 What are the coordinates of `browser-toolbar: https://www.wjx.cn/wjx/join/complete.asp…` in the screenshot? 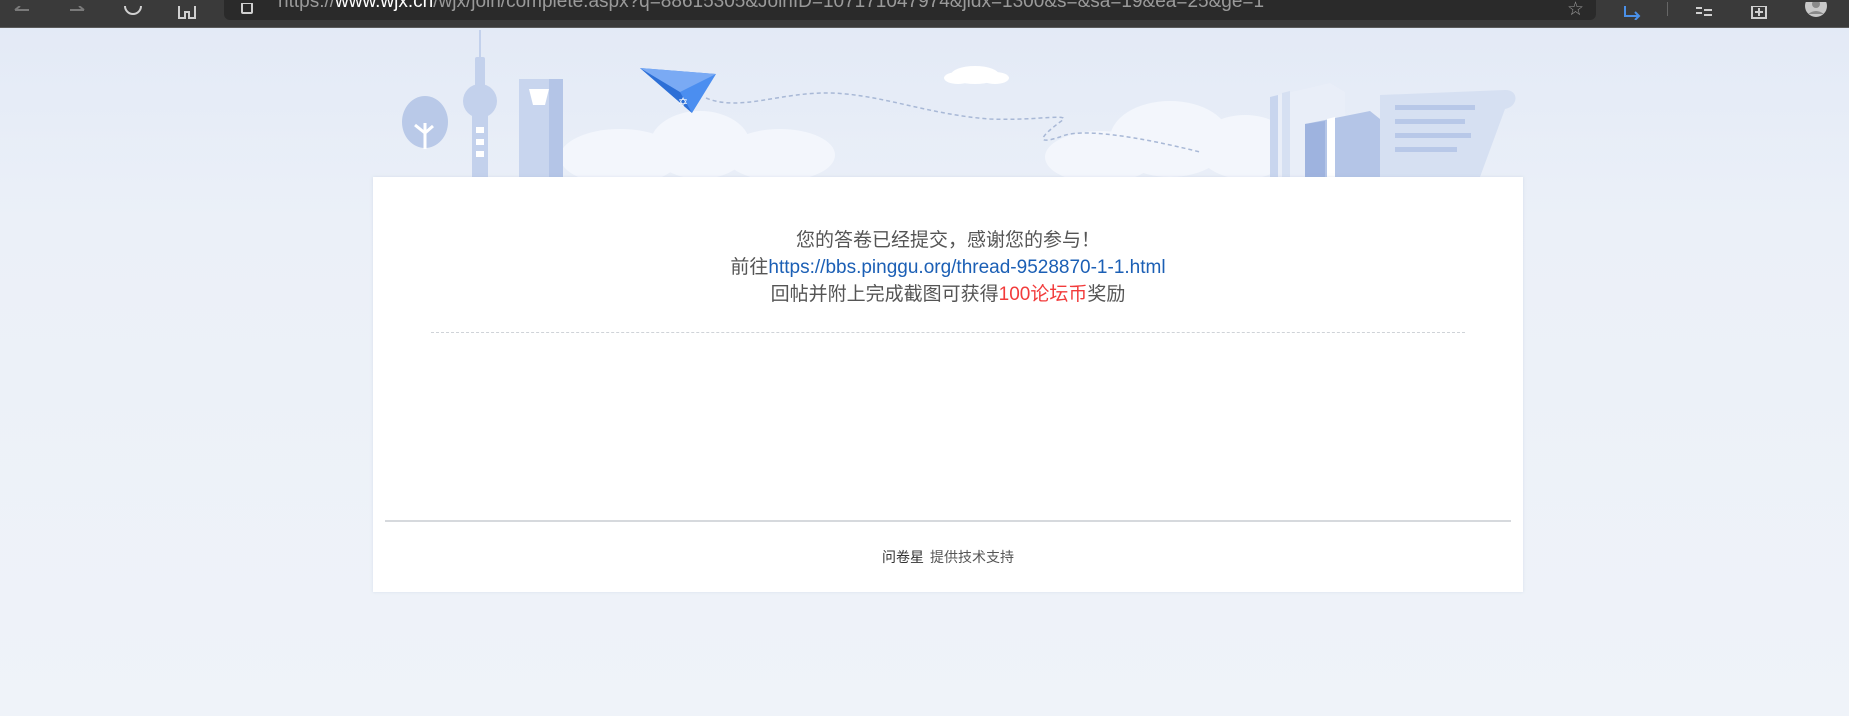 It's located at (924, 14).